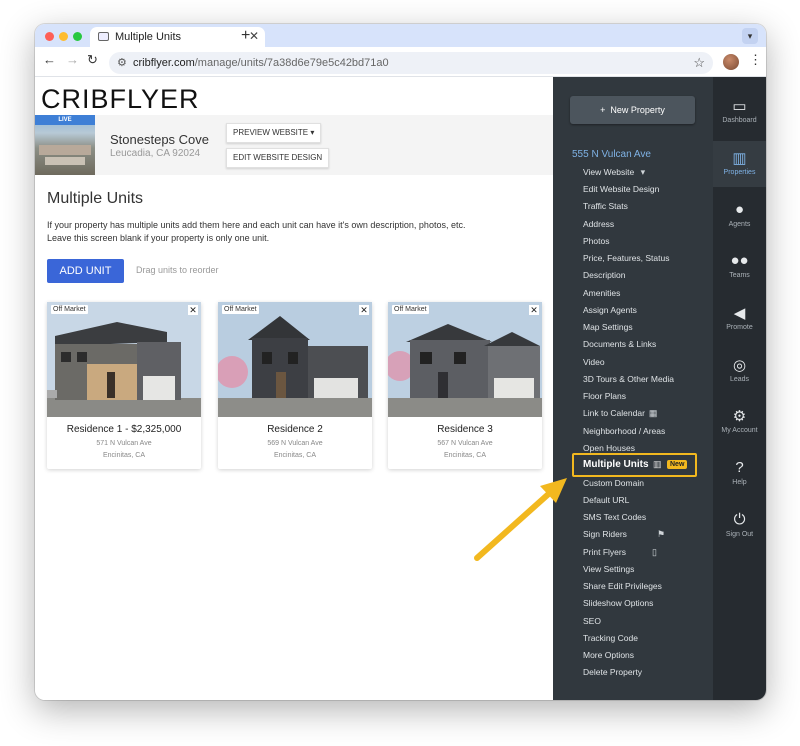  I want to click on new-property-button: + New Property, so click(632, 110).